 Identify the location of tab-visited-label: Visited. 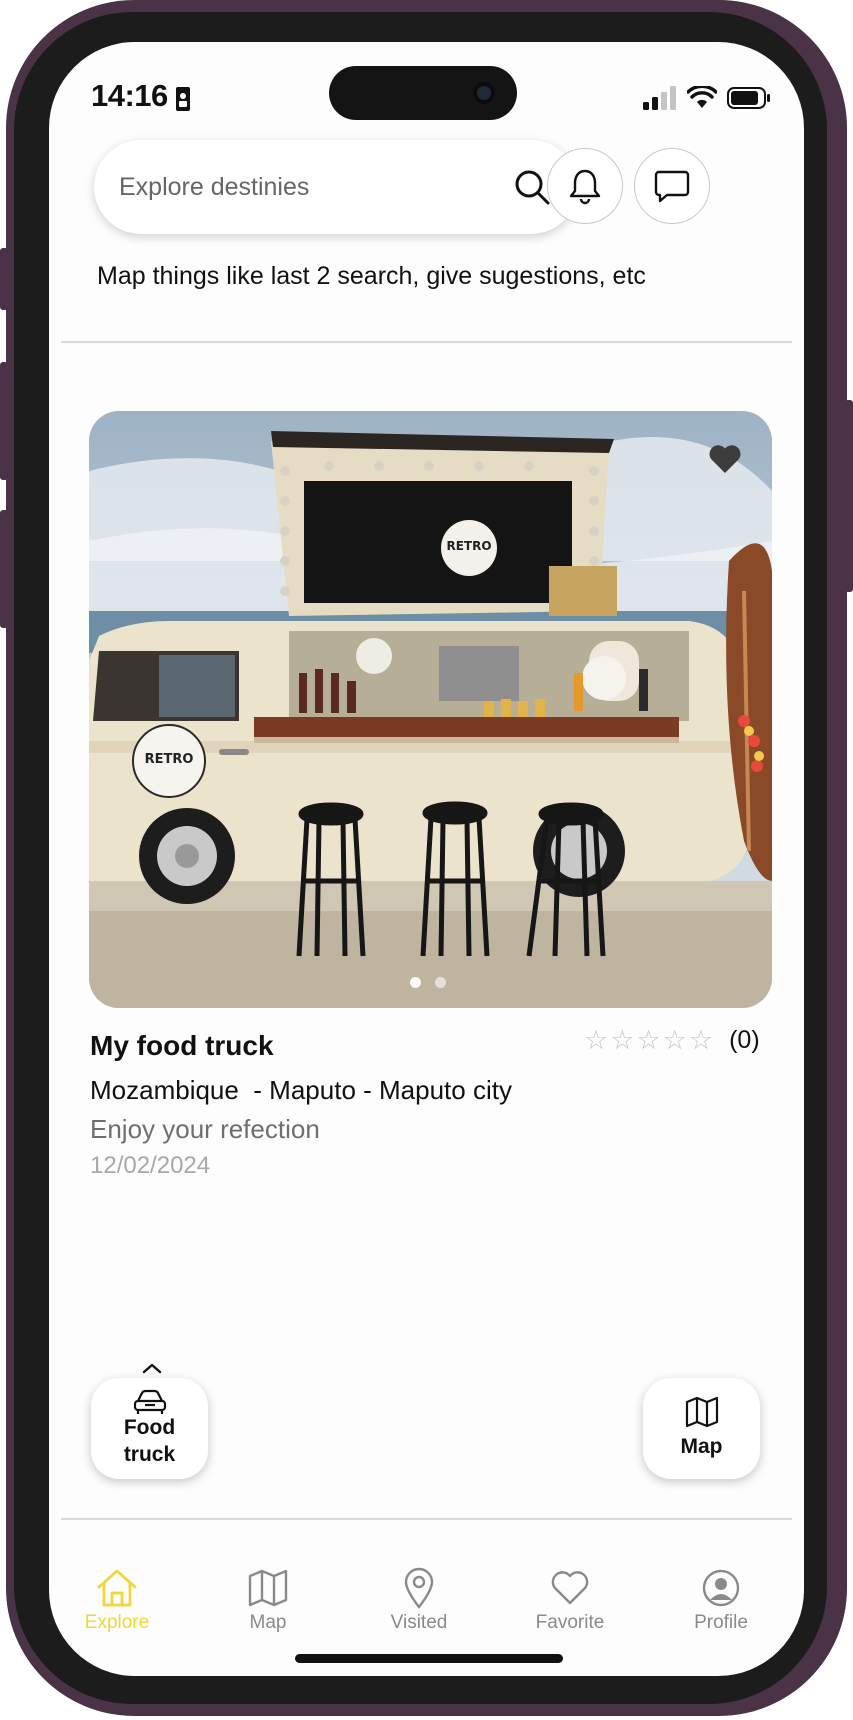
(419, 1622).